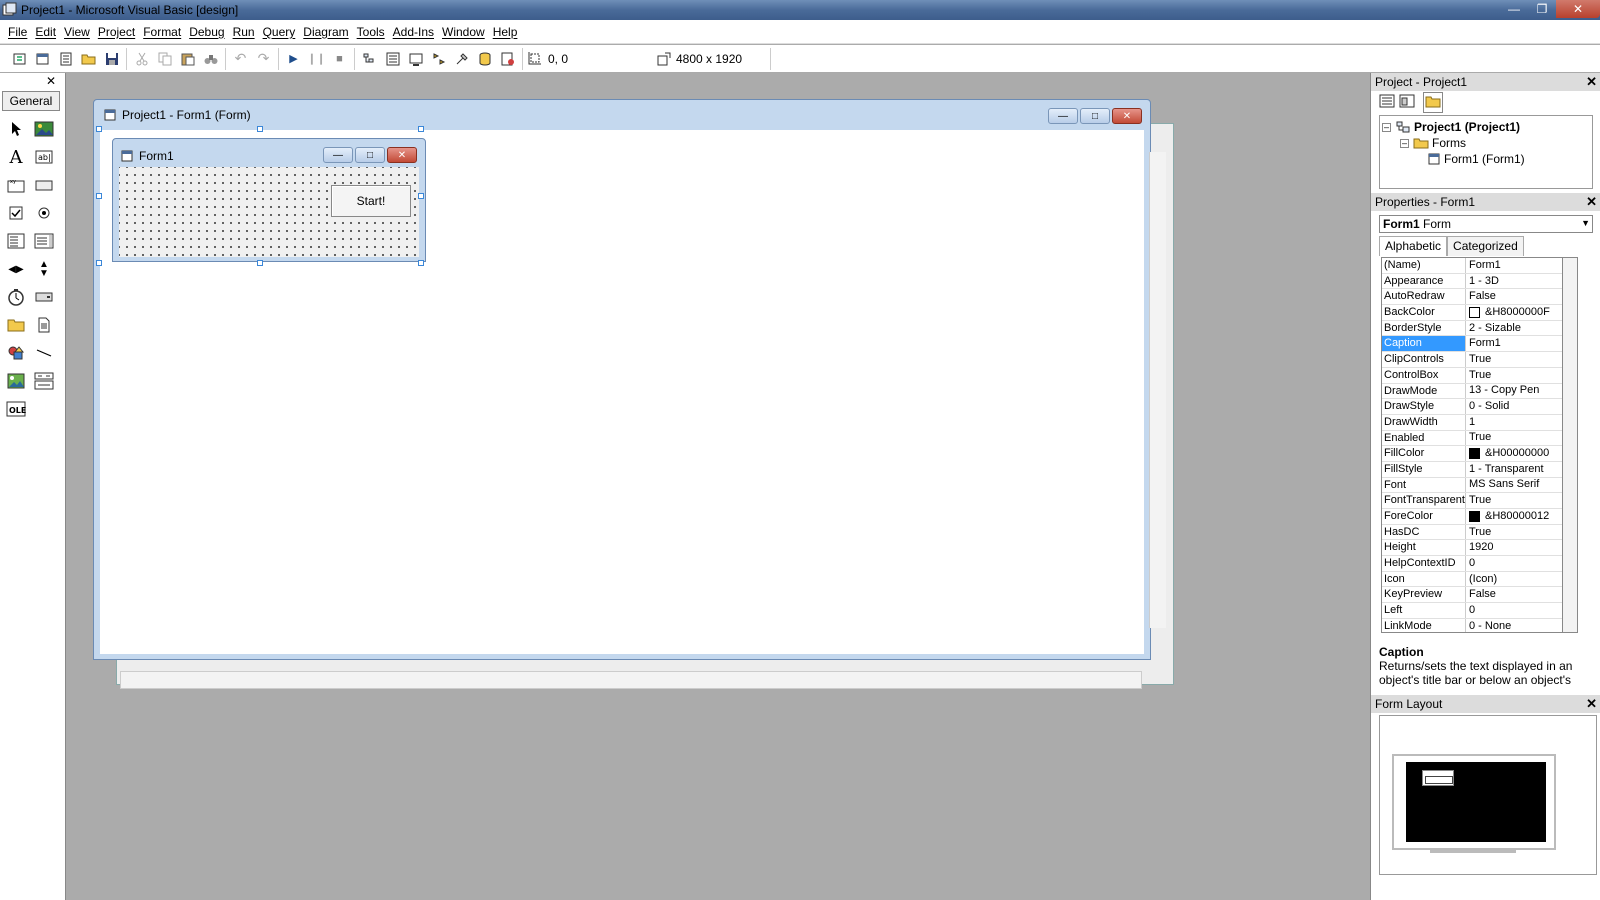 This screenshot has width=1600, height=900. I want to click on start-command-button: Start!, so click(371, 201).